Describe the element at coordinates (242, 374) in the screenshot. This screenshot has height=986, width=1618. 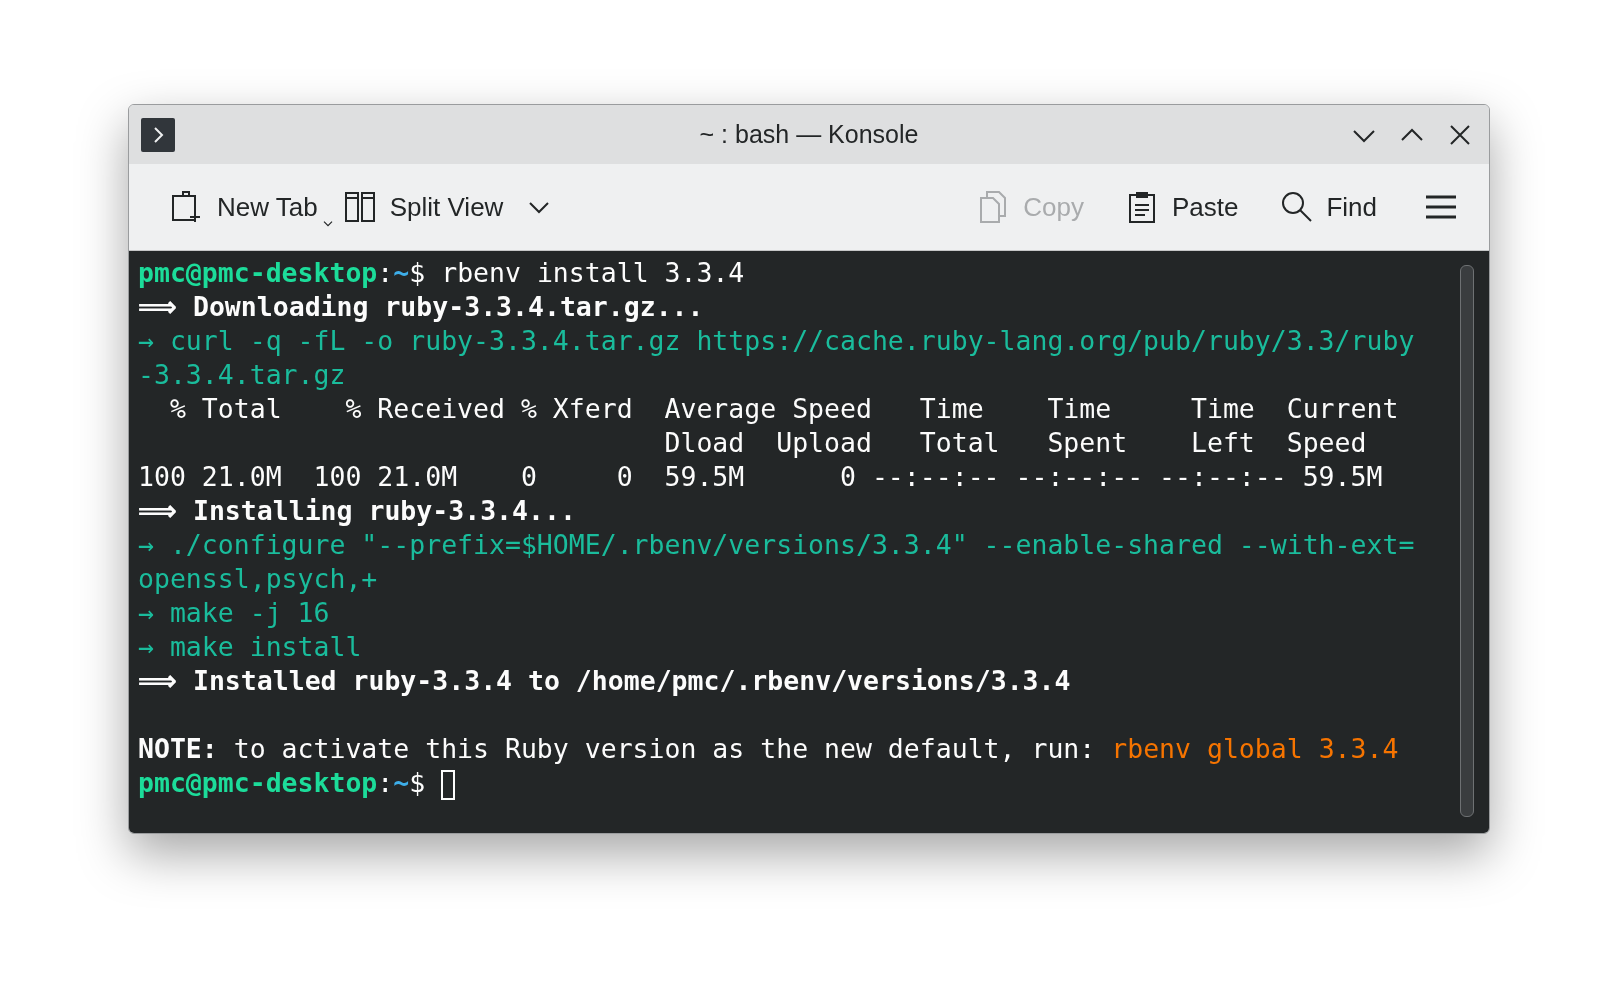
I see `terminal-line: -3.3.4.tar.gz` at that location.